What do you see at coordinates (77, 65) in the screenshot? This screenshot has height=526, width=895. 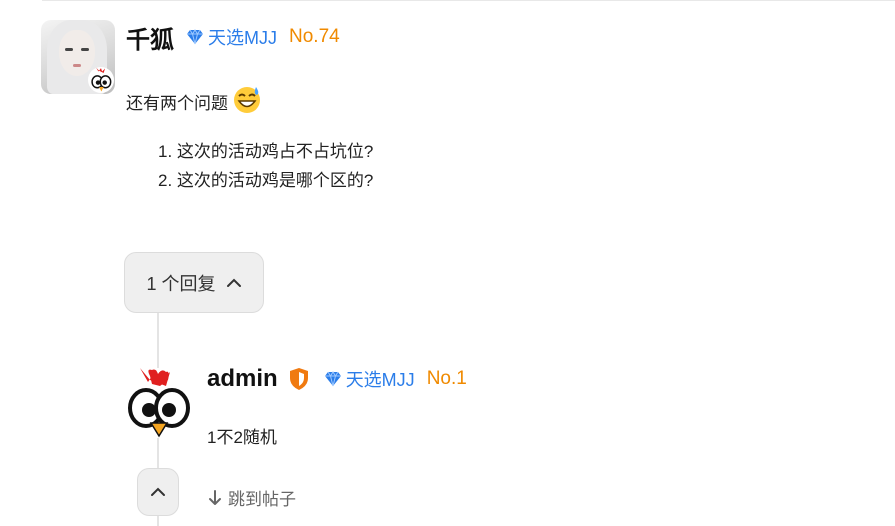 I see `avatar-lips` at bounding box center [77, 65].